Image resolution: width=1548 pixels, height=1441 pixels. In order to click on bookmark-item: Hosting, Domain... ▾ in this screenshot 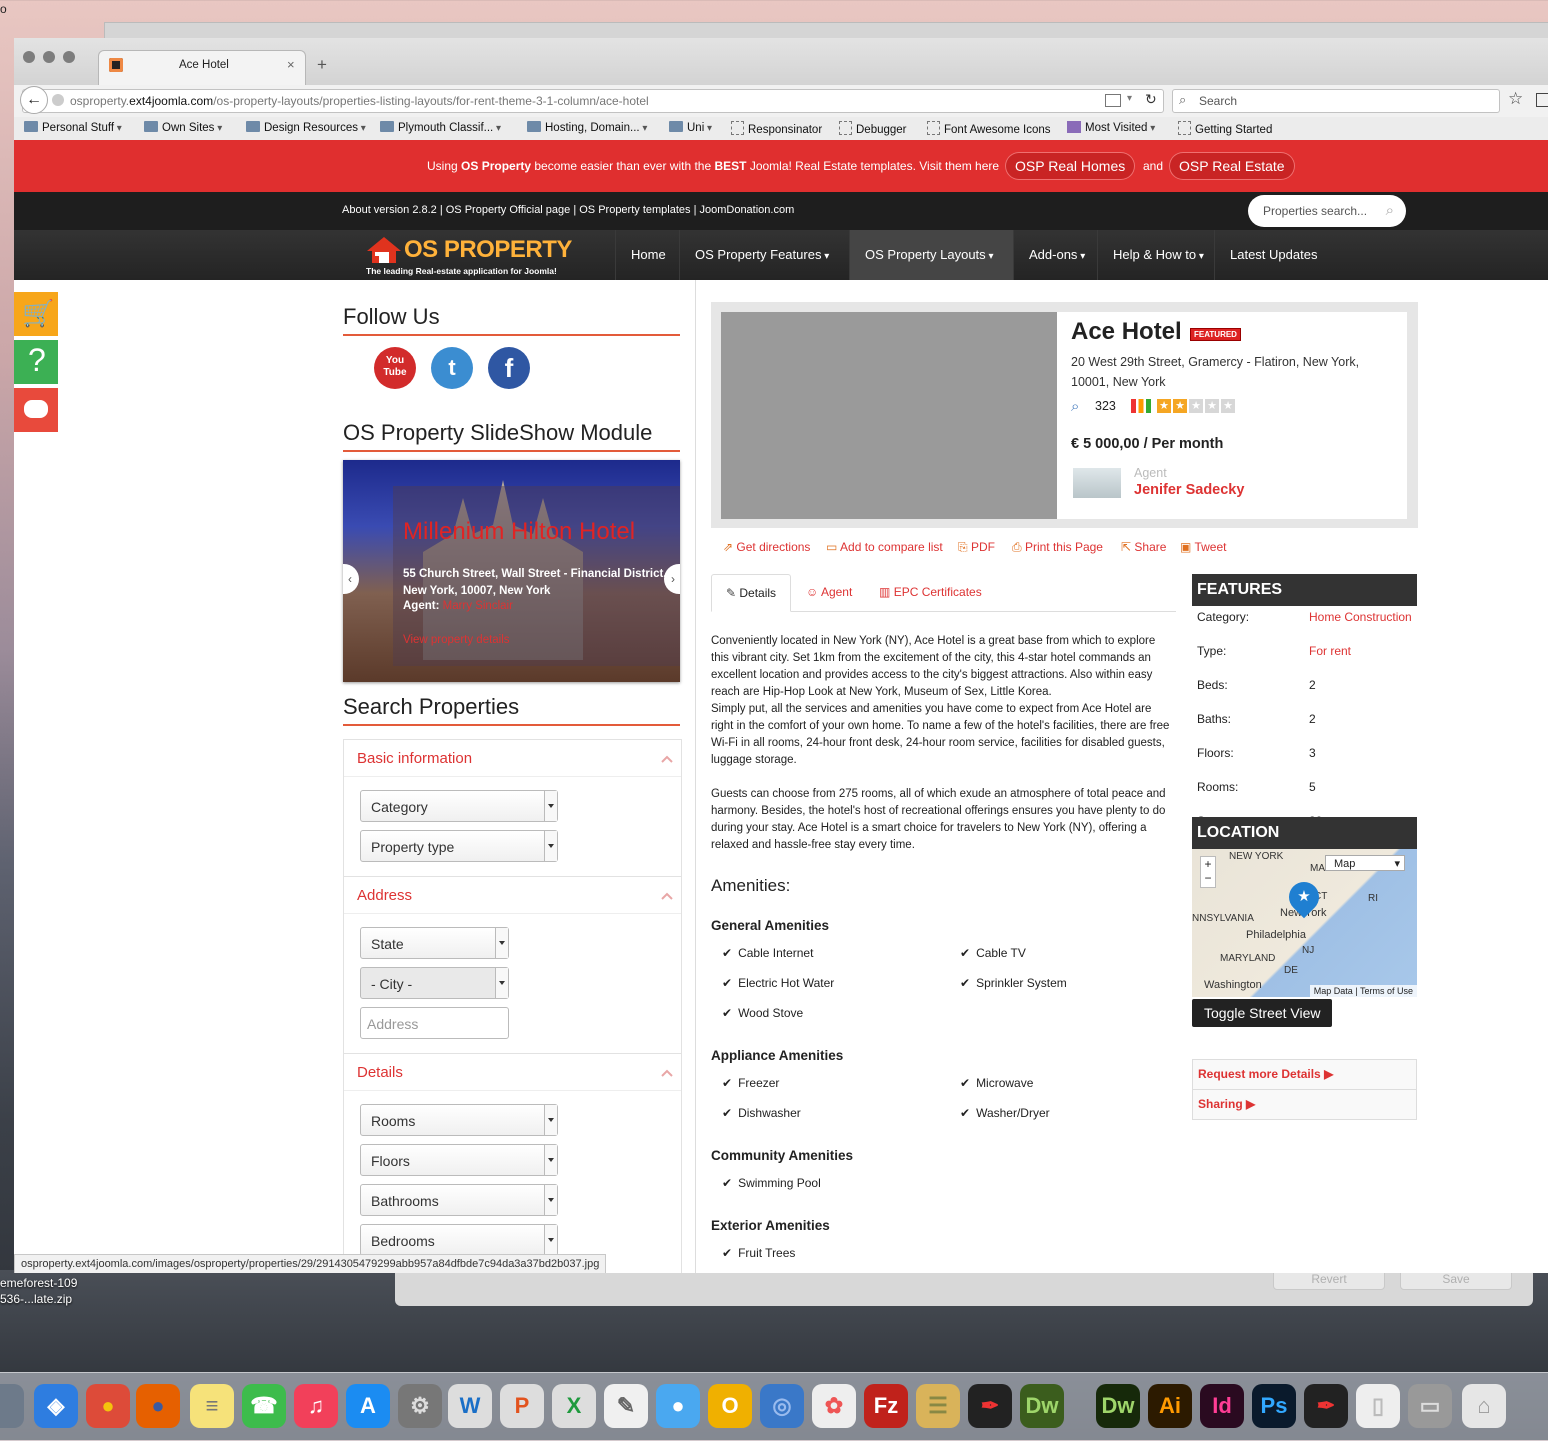, I will do `click(587, 127)`.